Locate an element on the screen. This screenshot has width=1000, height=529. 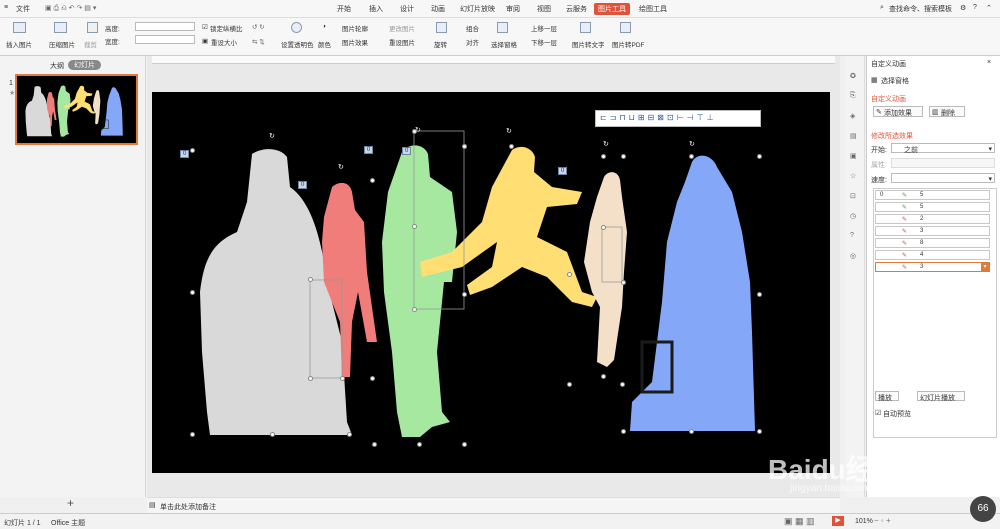
tab-cloud: 云服务 is located at coordinates (576, 9).